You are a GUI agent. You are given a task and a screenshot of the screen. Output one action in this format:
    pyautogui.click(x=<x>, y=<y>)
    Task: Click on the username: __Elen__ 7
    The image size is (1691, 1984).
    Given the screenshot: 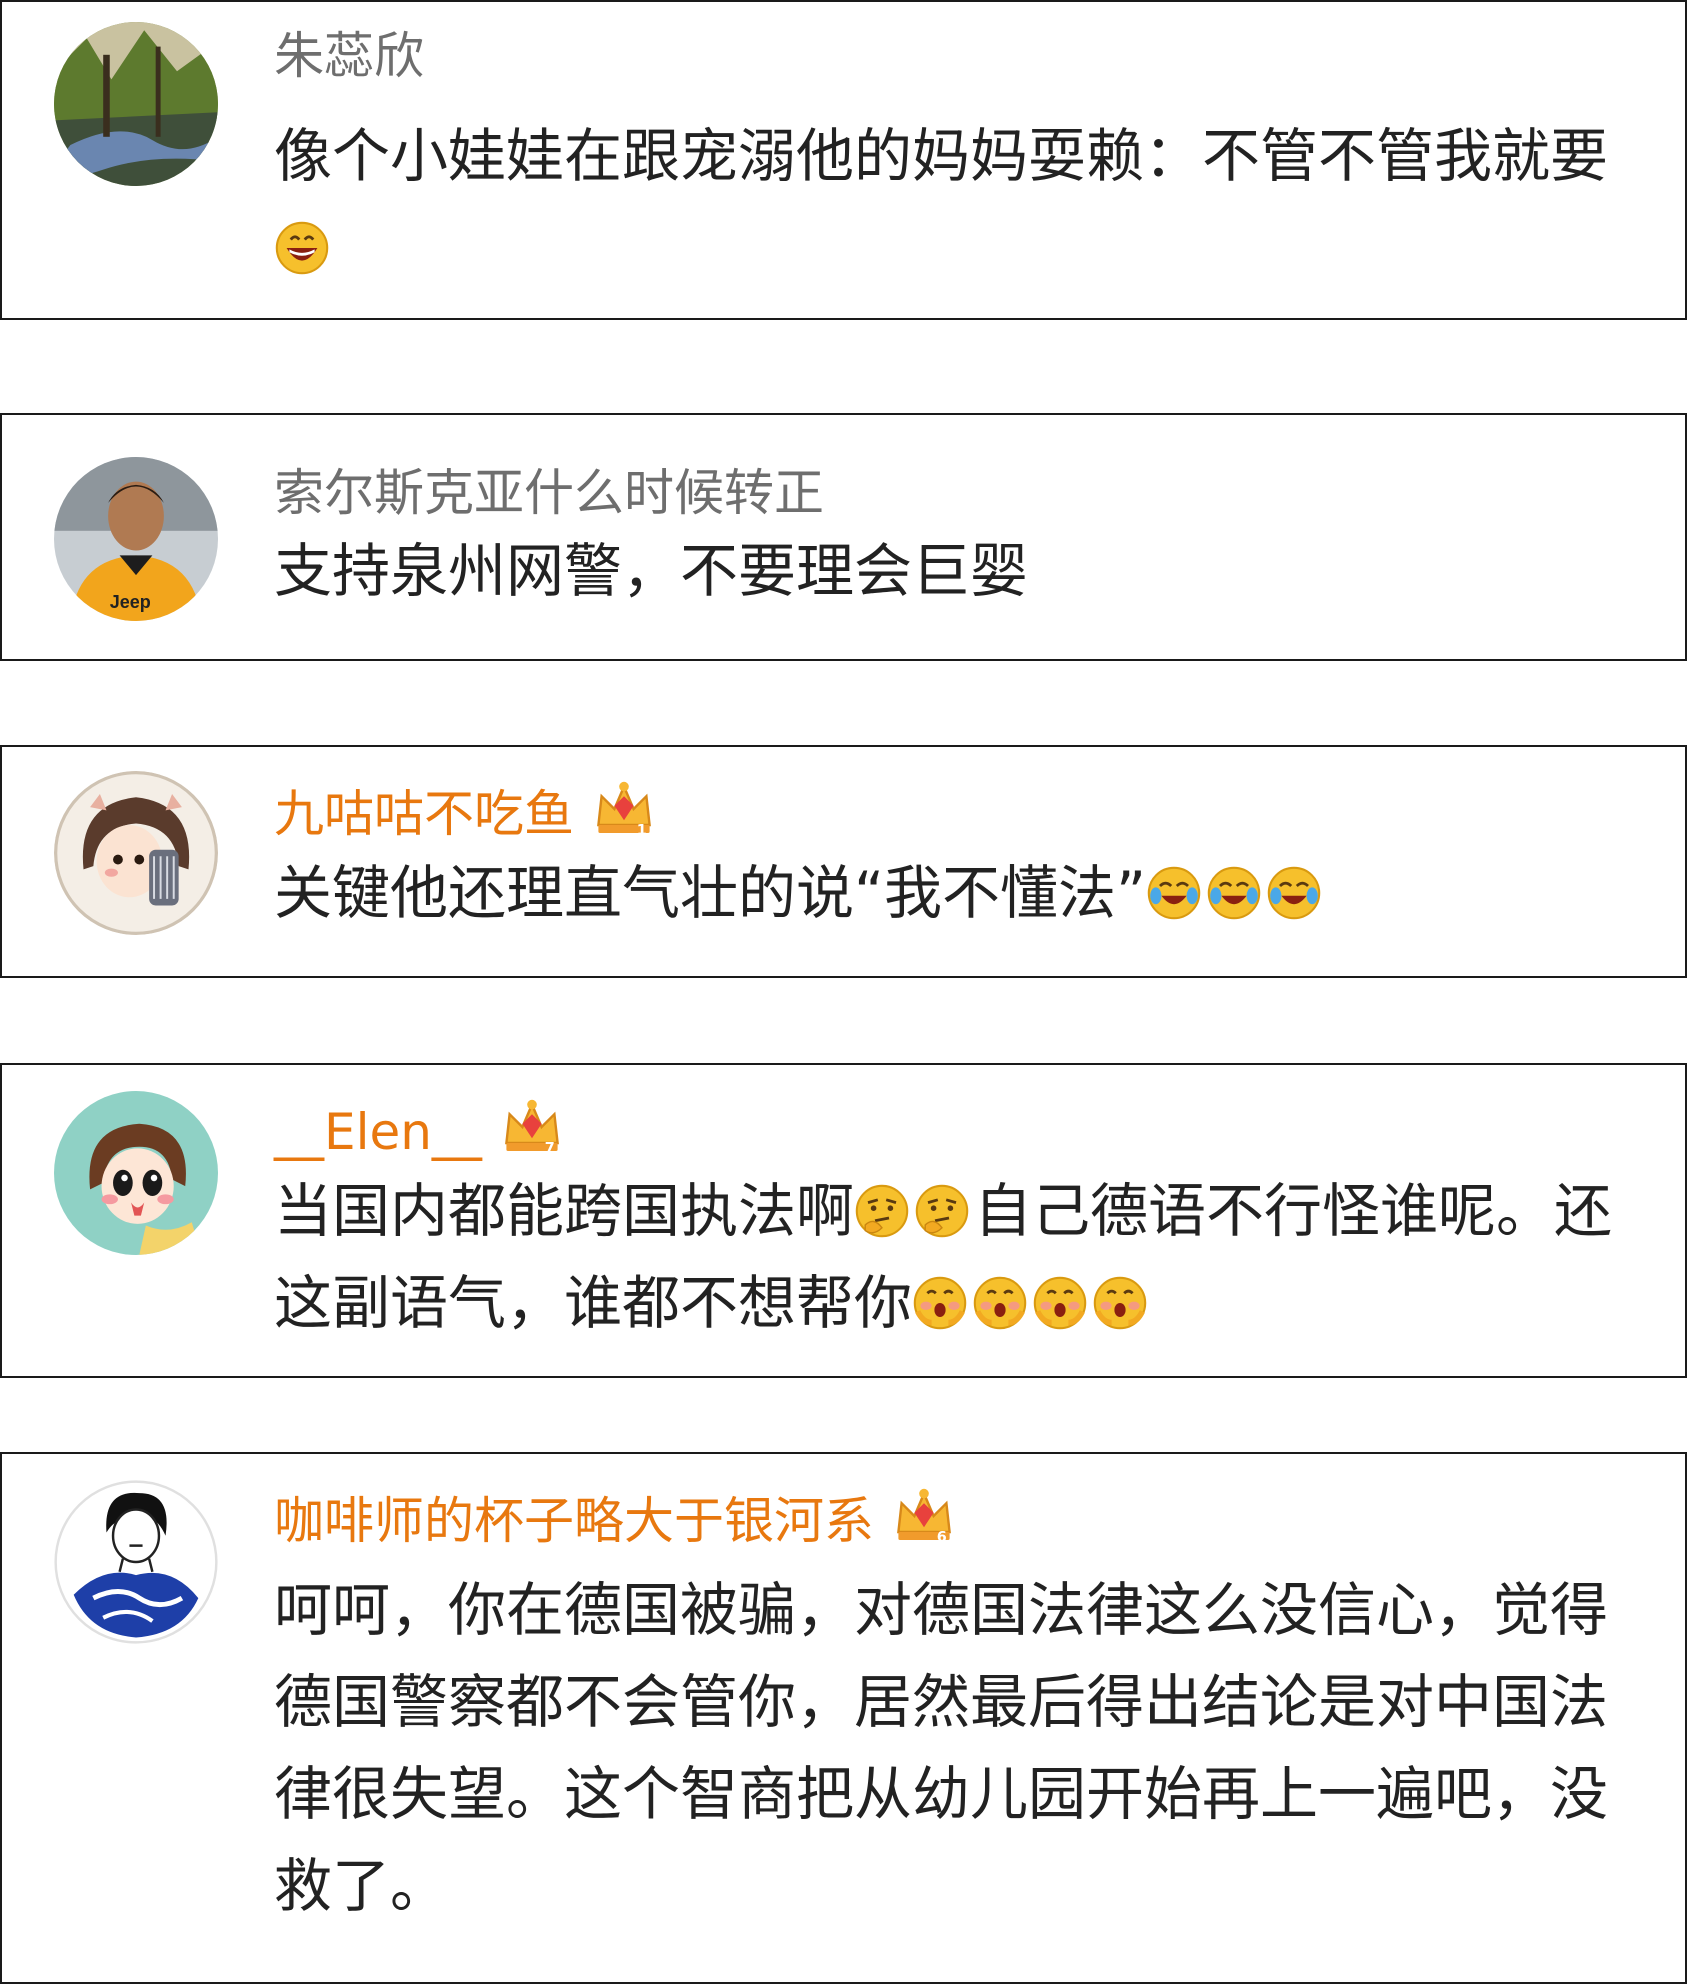 What is the action you would take?
    pyautogui.click(x=419, y=1128)
    